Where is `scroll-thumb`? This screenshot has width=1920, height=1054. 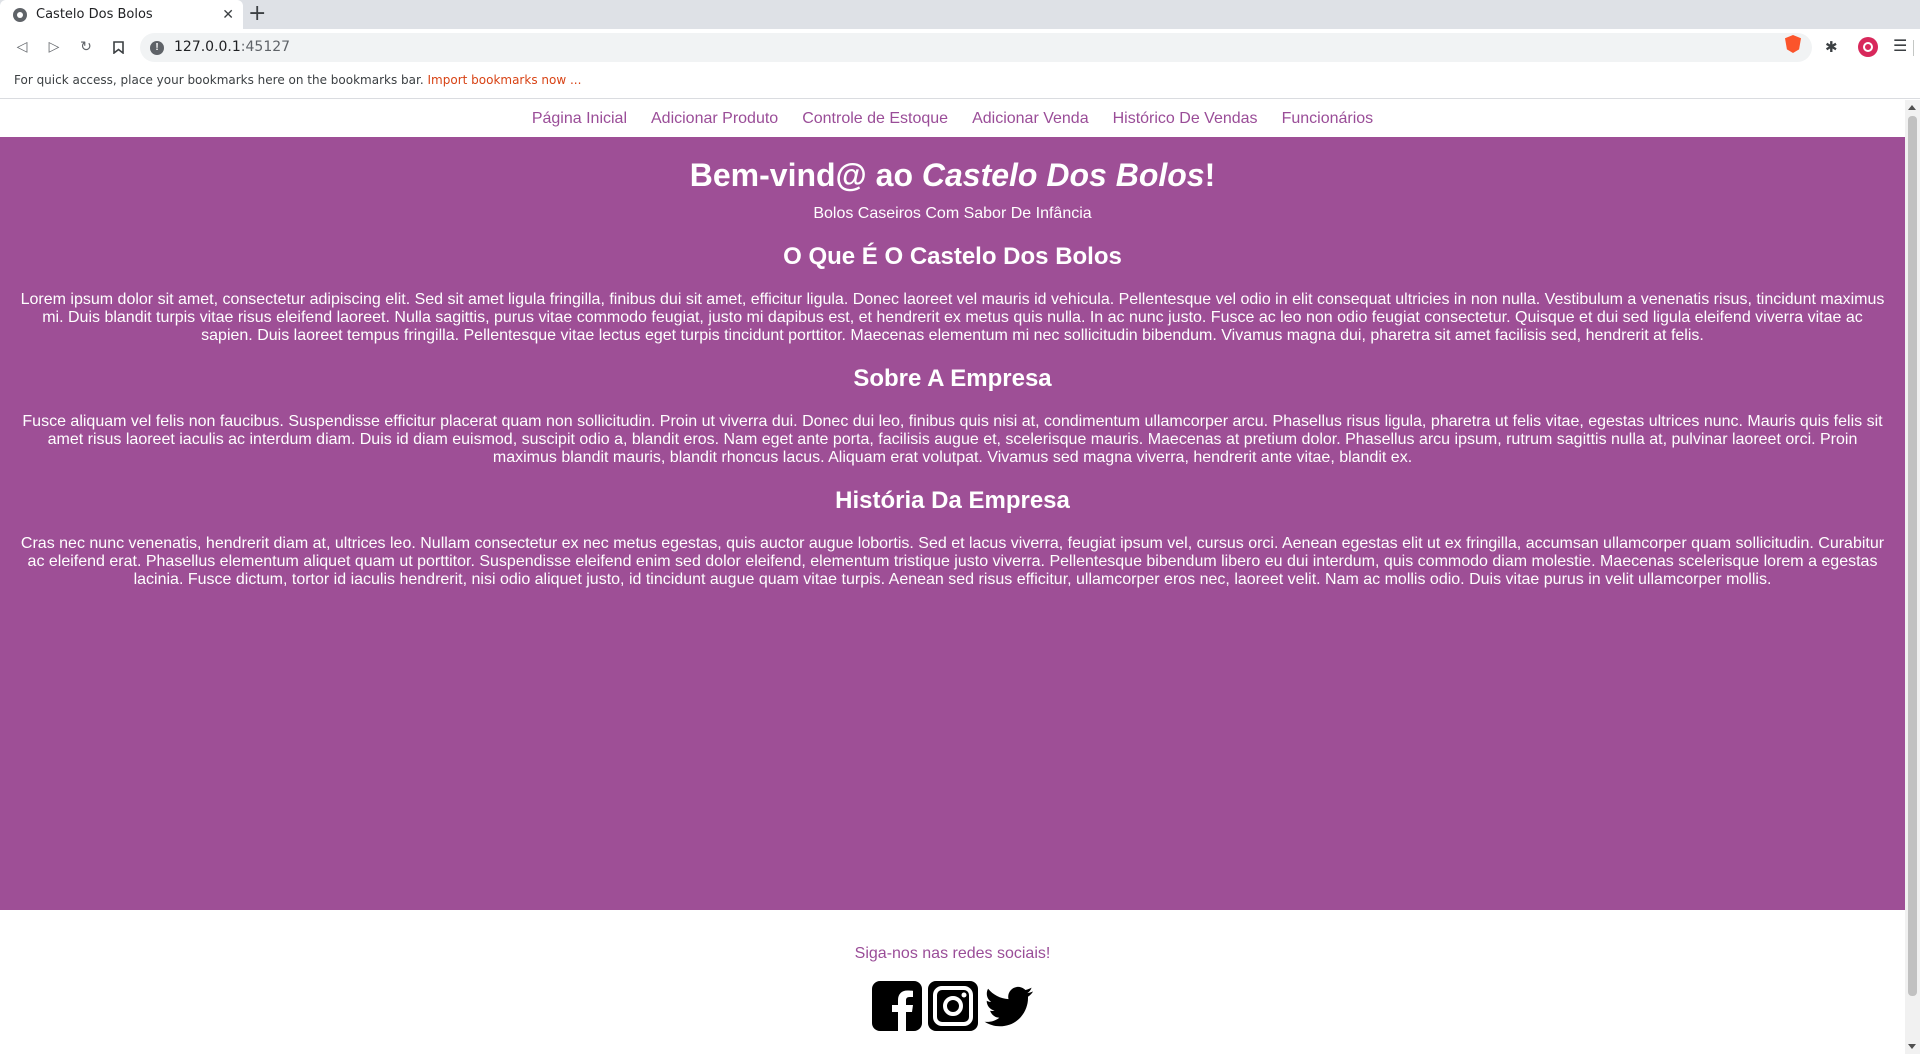
scroll-thumb is located at coordinates (1912, 556).